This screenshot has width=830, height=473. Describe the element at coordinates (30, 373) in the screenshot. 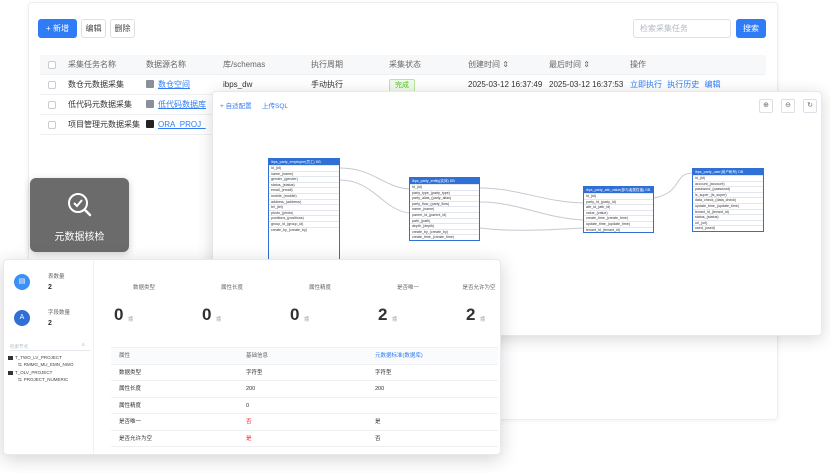

I see `tree-node: T_OLV_PROJECT` at that location.